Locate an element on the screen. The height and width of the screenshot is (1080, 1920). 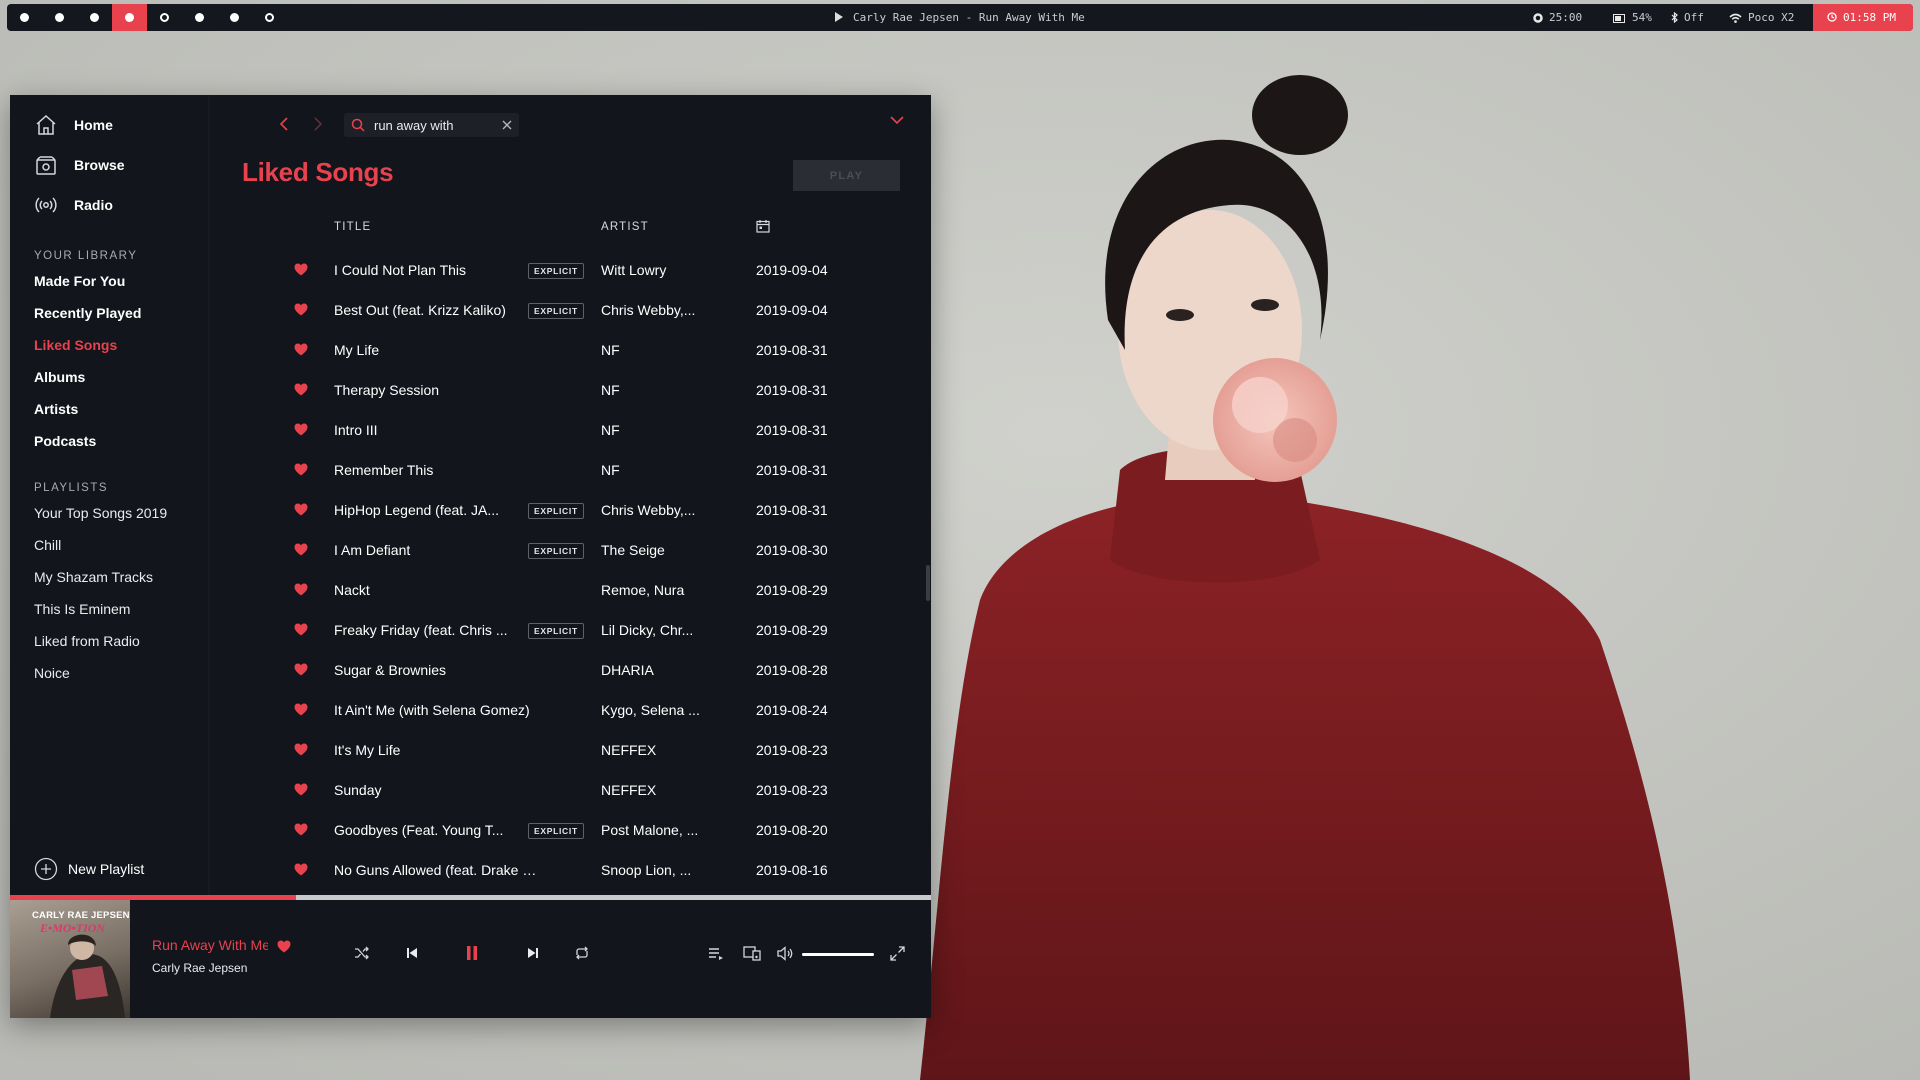
sidebar-item-made-for-you: Made For You is located at coordinates (79, 281).